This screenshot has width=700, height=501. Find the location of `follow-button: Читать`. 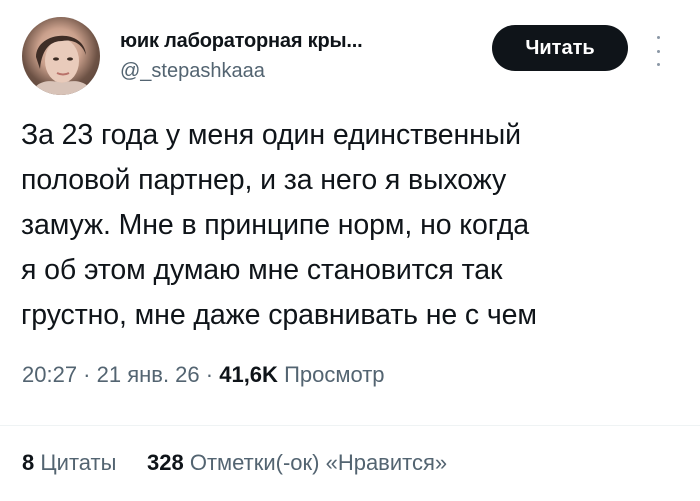

follow-button: Читать is located at coordinates (560, 48).